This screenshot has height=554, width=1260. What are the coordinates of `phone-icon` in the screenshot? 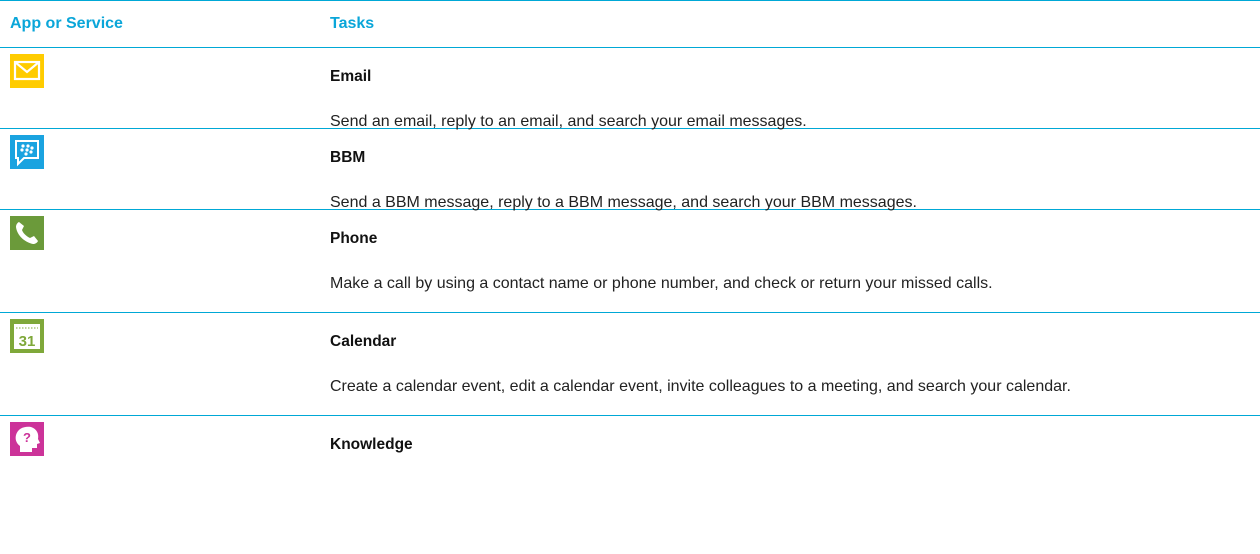 It's located at (27, 233).